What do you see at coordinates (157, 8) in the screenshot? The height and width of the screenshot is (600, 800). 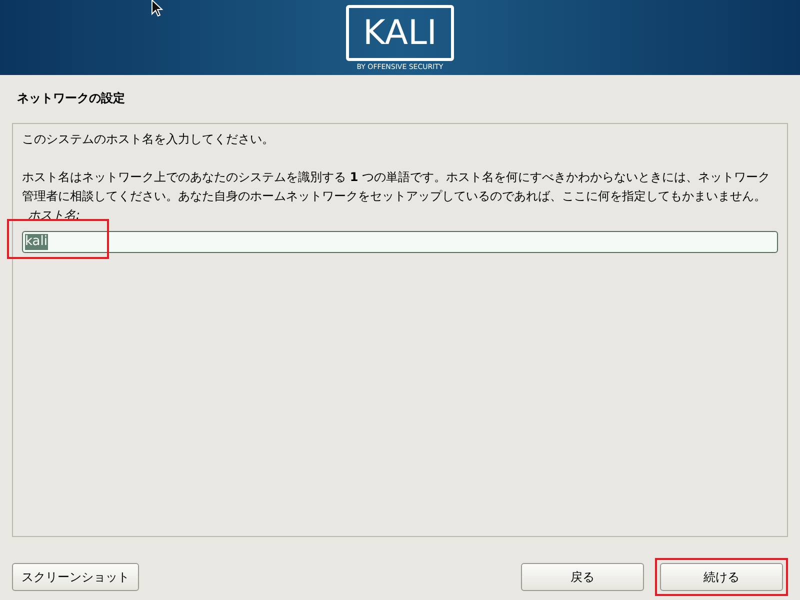 I see `mouse-cursor-icon` at bounding box center [157, 8].